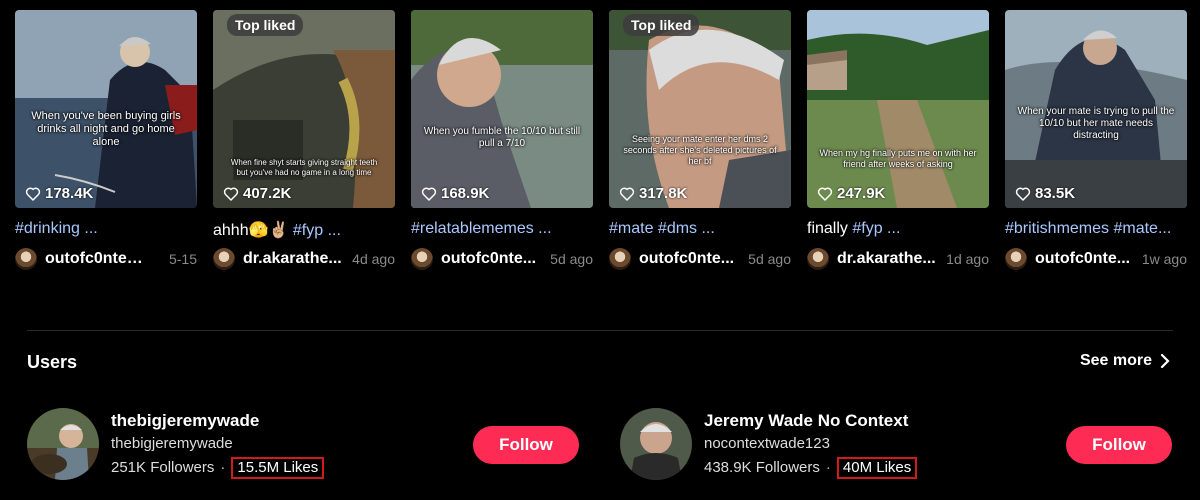 The height and width of the screenshot is (500, 1200). I want to click on user-stats: 438.9K Followers · 40M Likes, so click(811, 468).